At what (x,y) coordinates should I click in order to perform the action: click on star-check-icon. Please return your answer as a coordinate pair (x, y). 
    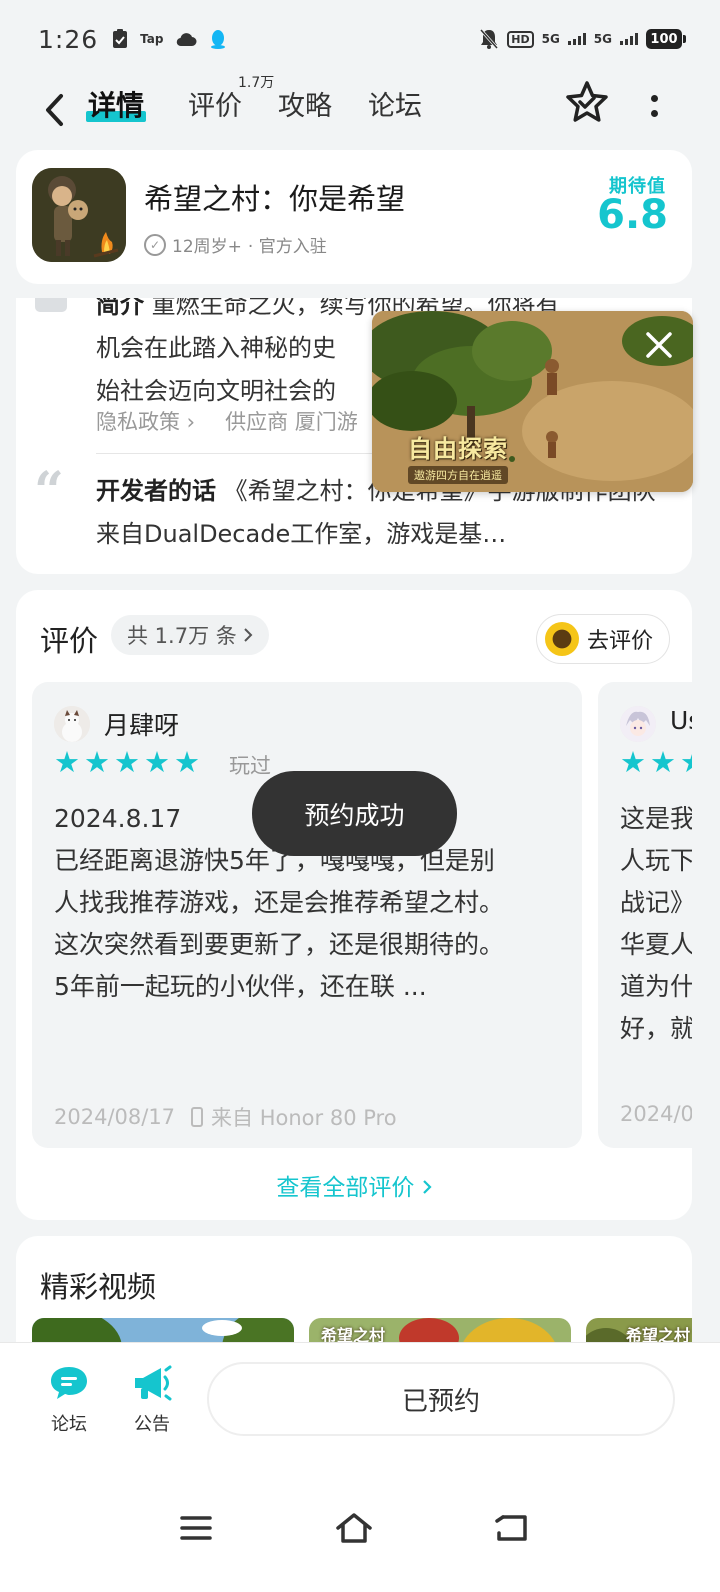
    Looking at the image, I should click on (587, 101).